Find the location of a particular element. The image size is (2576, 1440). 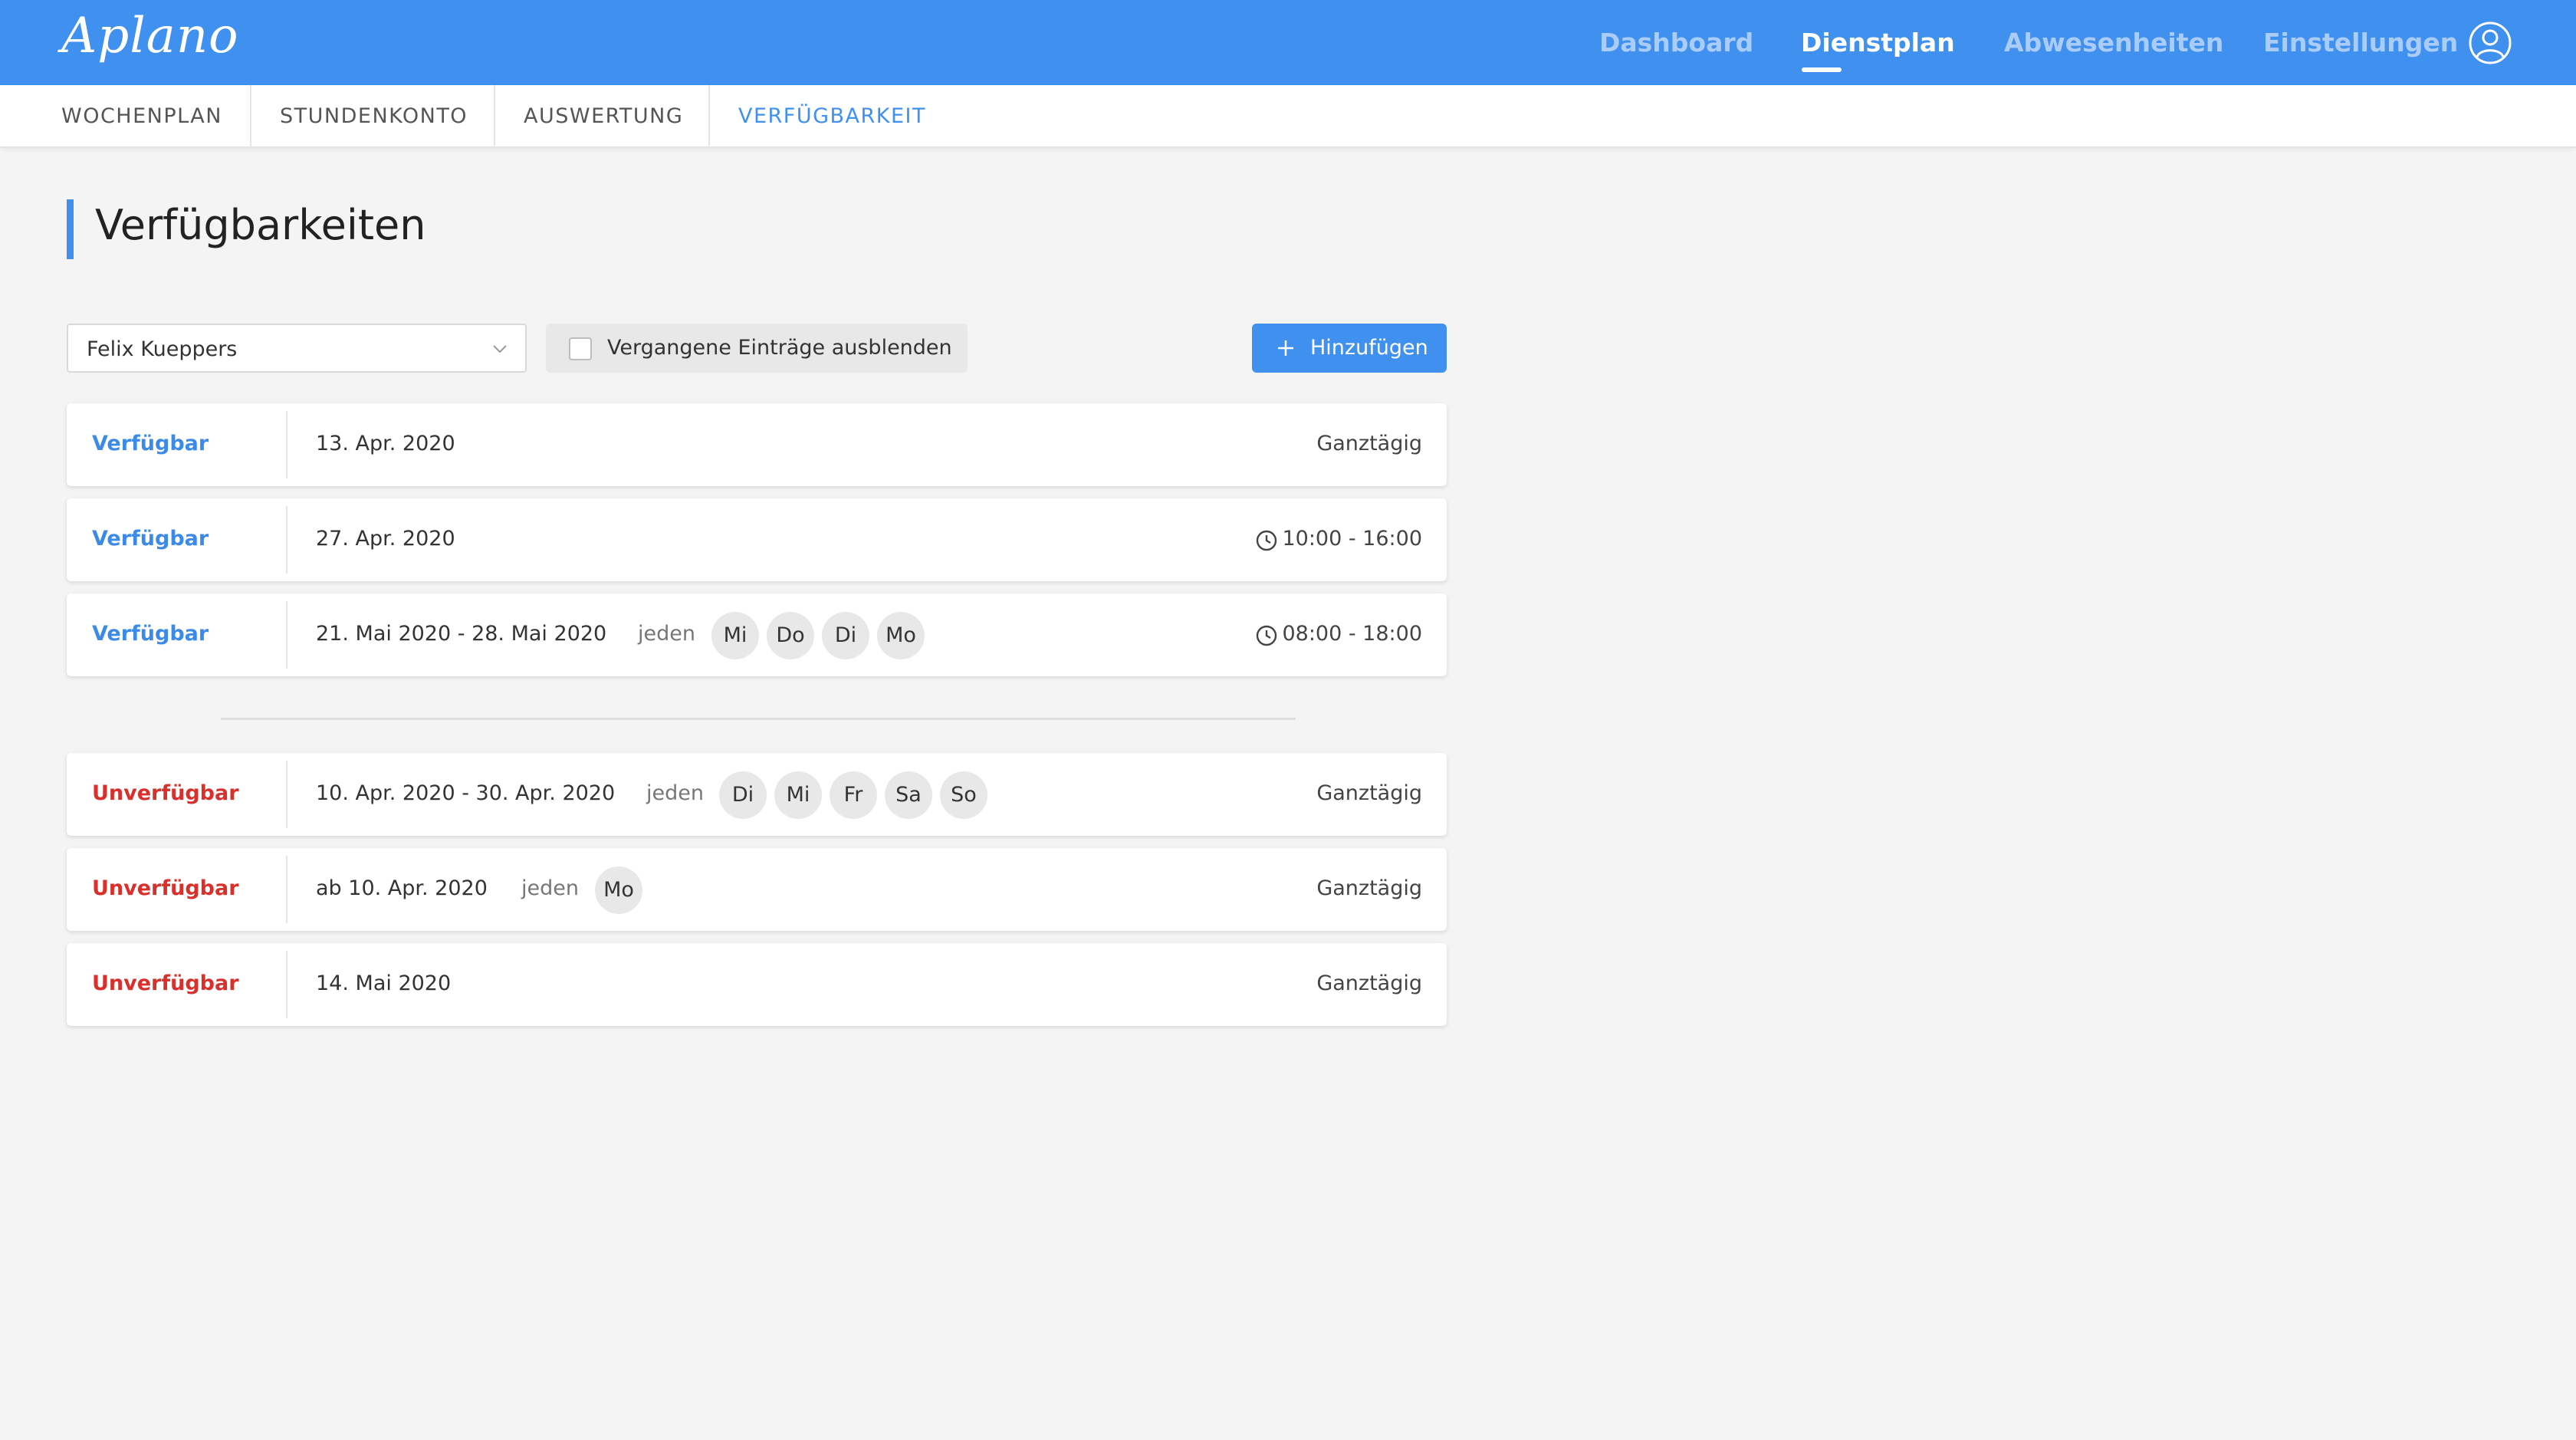

weekday-badge: So is located at coordinates (964, 795).